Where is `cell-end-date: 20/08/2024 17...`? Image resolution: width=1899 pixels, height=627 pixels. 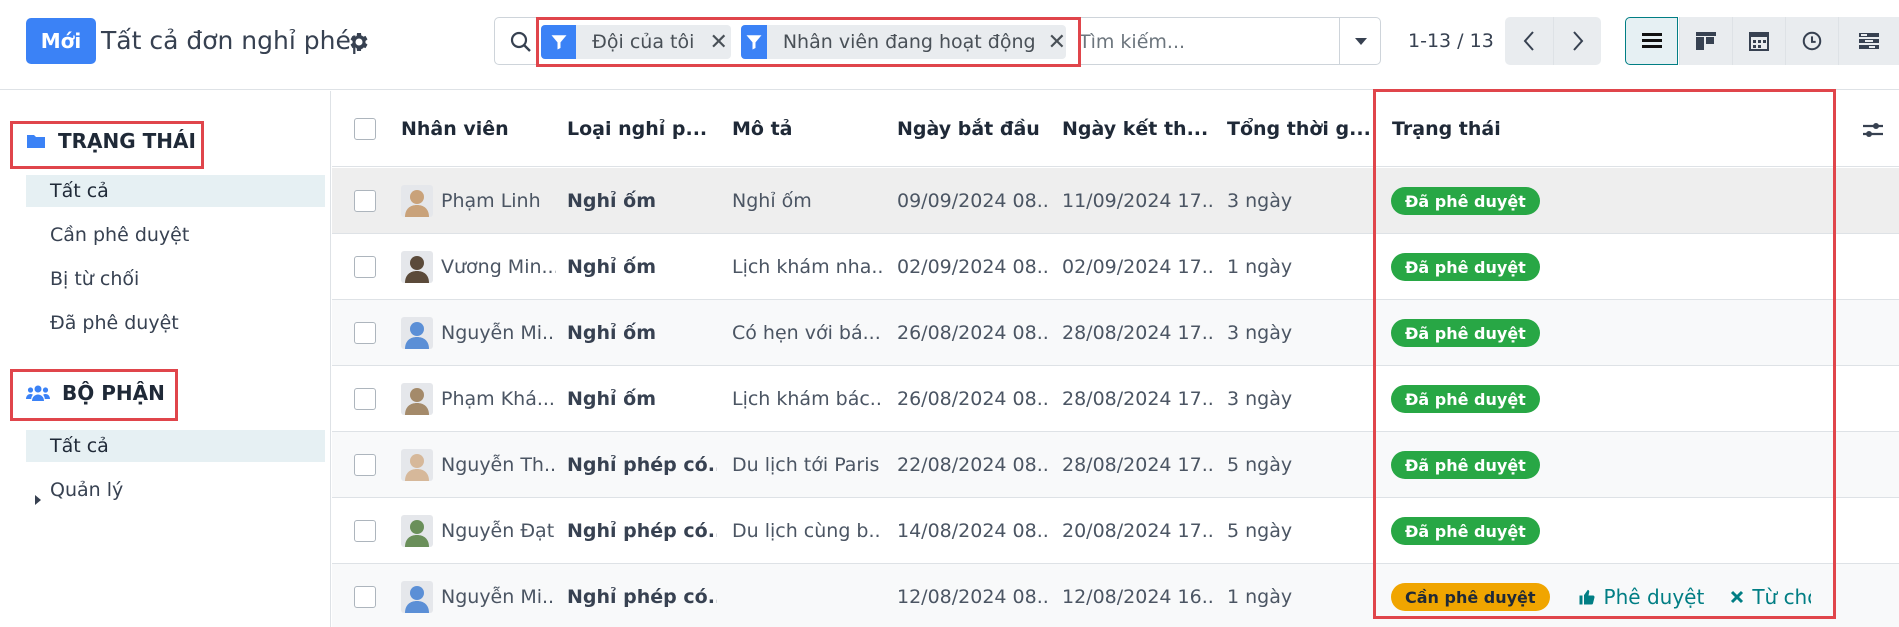 cell-end-date: 20/08/2024 17... is located at coordinates (1137, 531).